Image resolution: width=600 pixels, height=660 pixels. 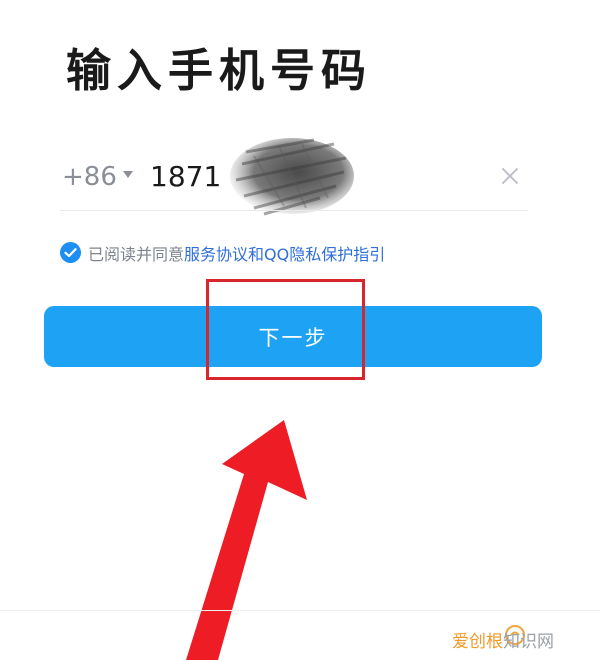 What do you see at coordinates (477, 642) in the screenshot?
I see `watermark-brand: 爱创根` at bounding box center [477, 642].